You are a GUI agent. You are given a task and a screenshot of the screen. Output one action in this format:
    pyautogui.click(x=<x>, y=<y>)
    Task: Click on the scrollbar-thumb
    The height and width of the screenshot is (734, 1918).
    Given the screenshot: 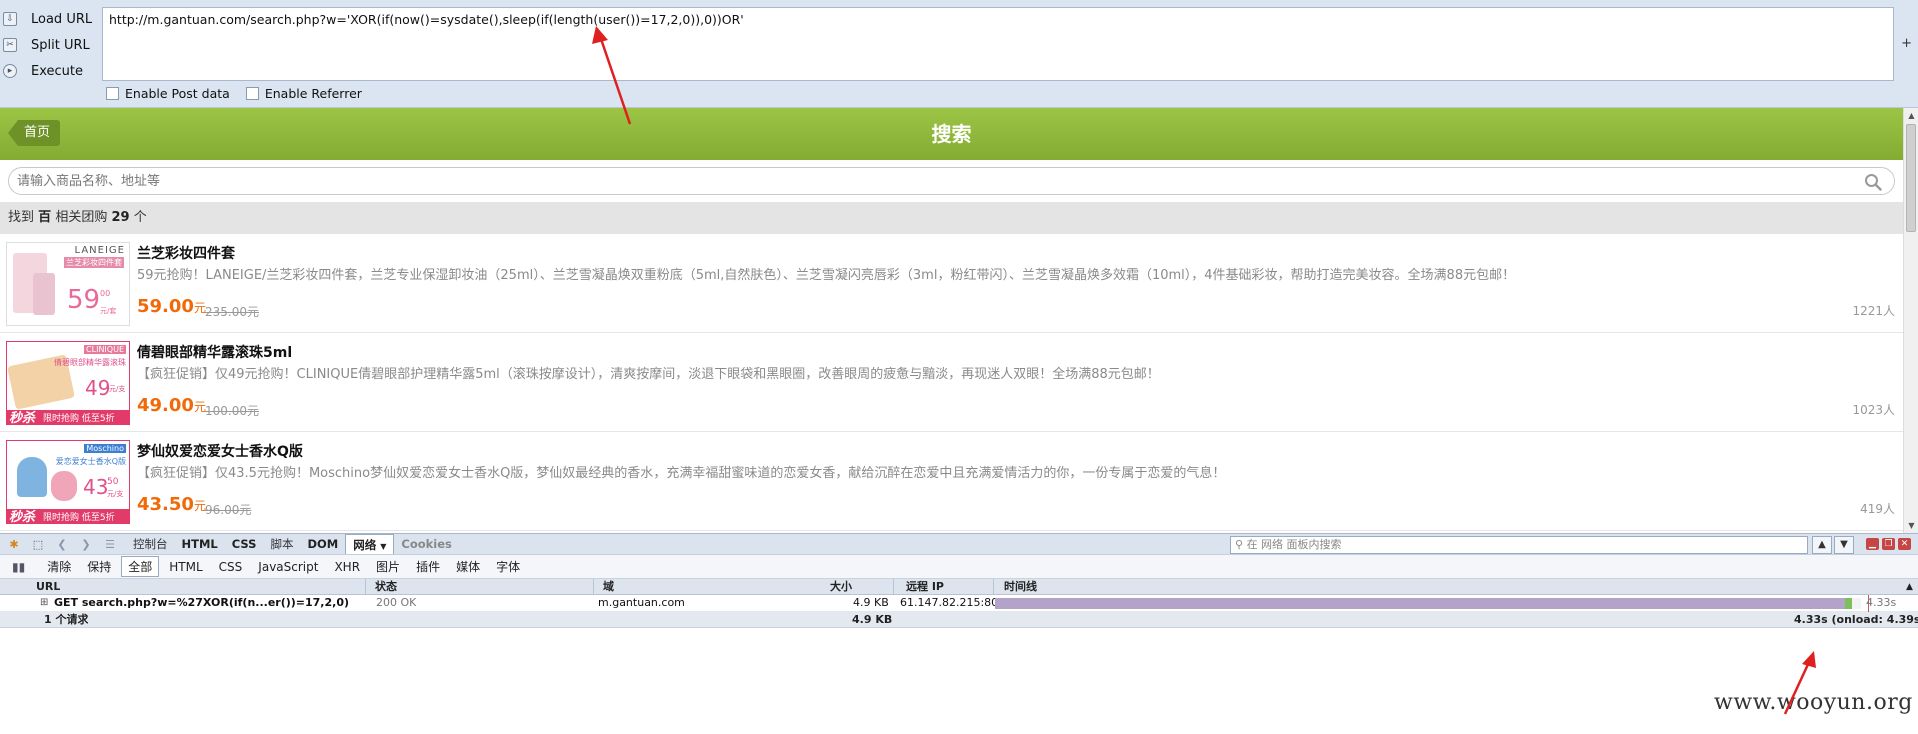 What is the action you would take?
    pyautogui.click(x=1911, y=178)
    